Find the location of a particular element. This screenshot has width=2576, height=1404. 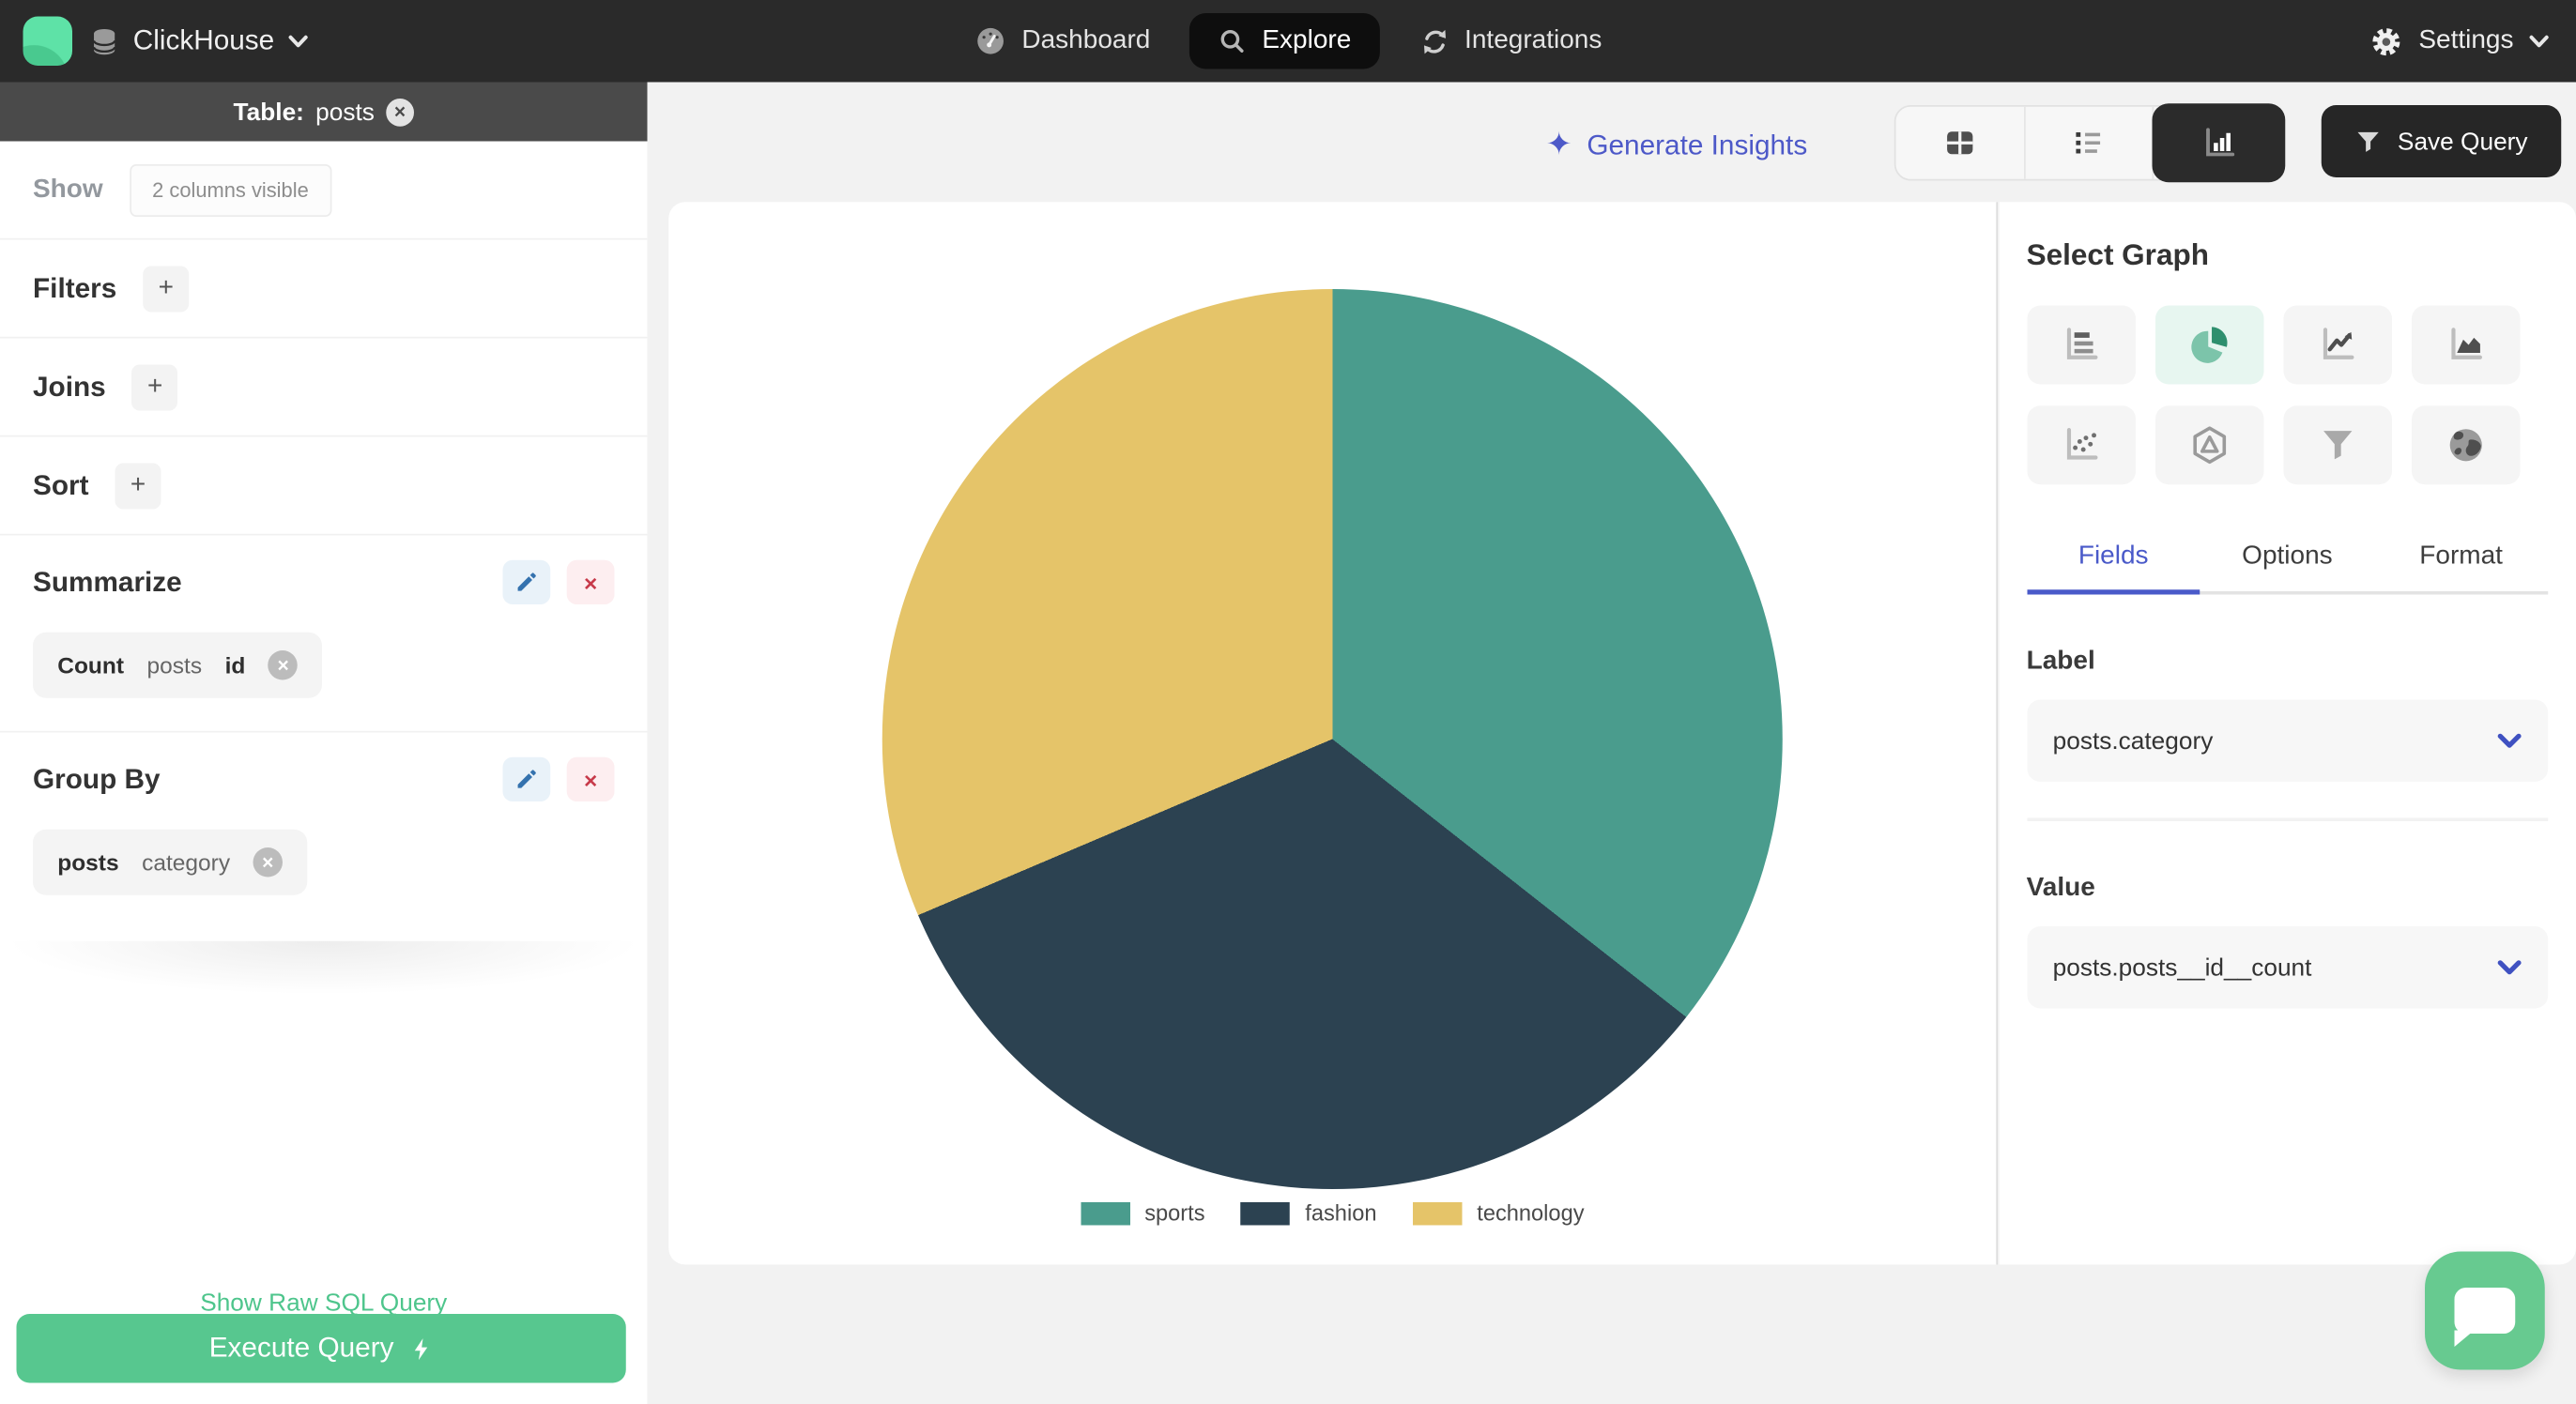

line-chart-icon is located at coordinates (2337, 345).